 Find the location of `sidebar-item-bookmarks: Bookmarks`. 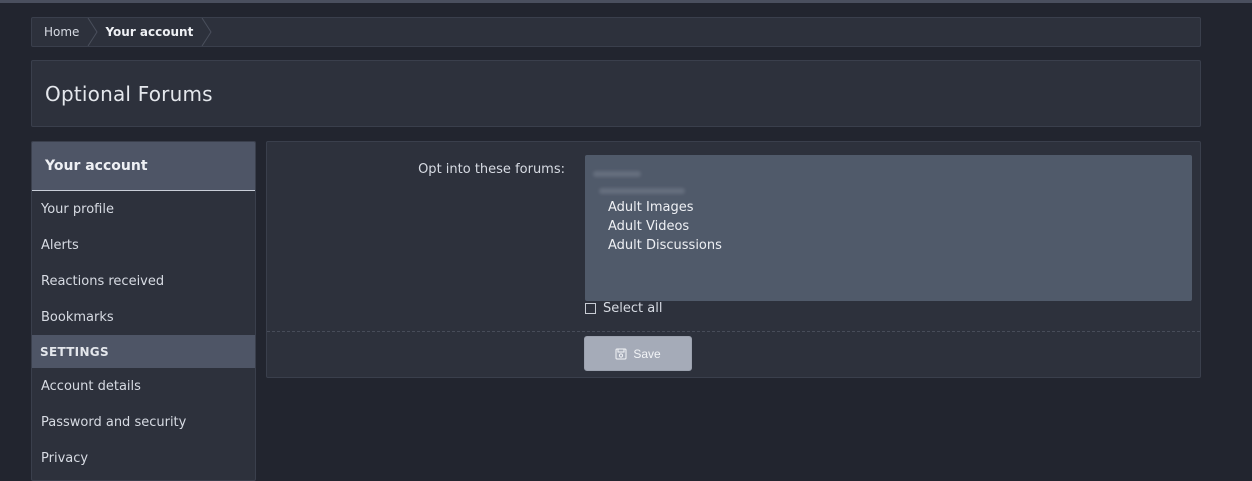

sidebar-item-bookmarks: Bookmarks is located at coordinates (143, 317).